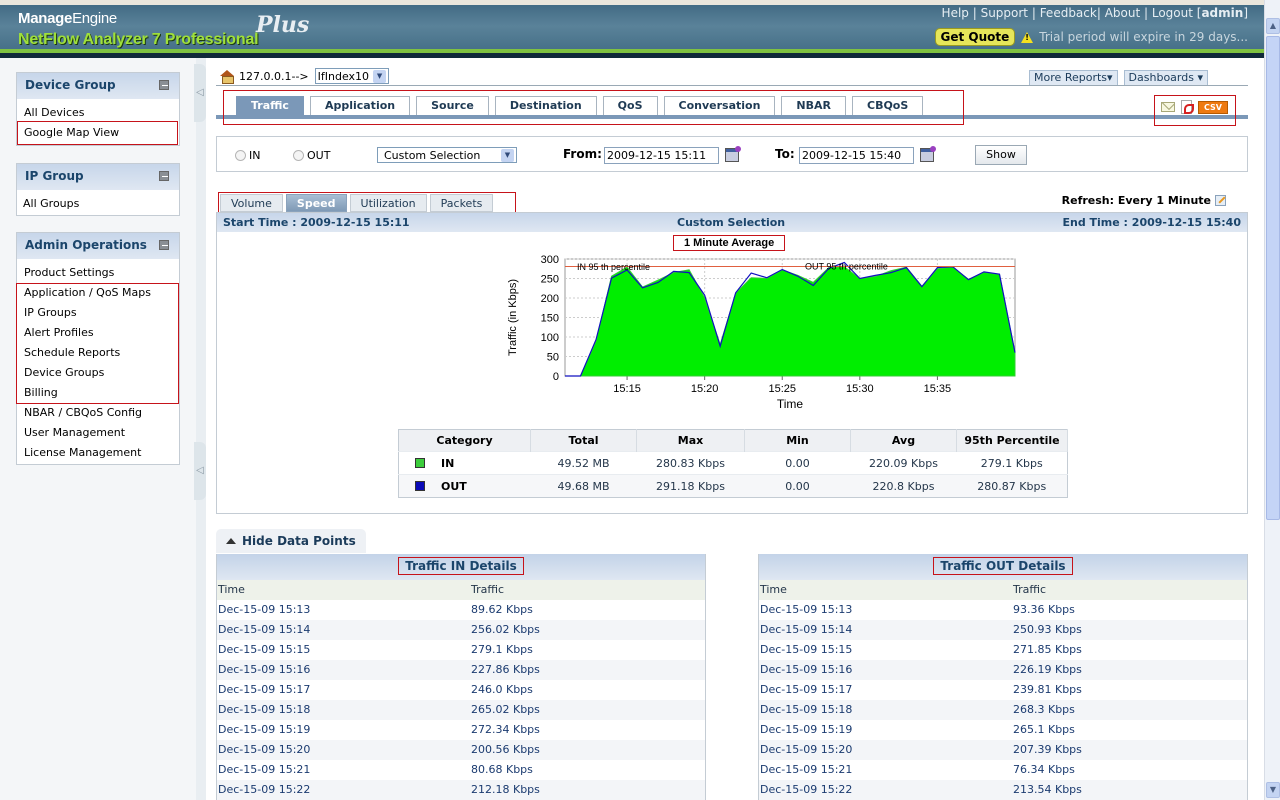 This screenshot has width=1280, height=800. I want to click on get-quote-button: Get Quote, so click(975, 37).